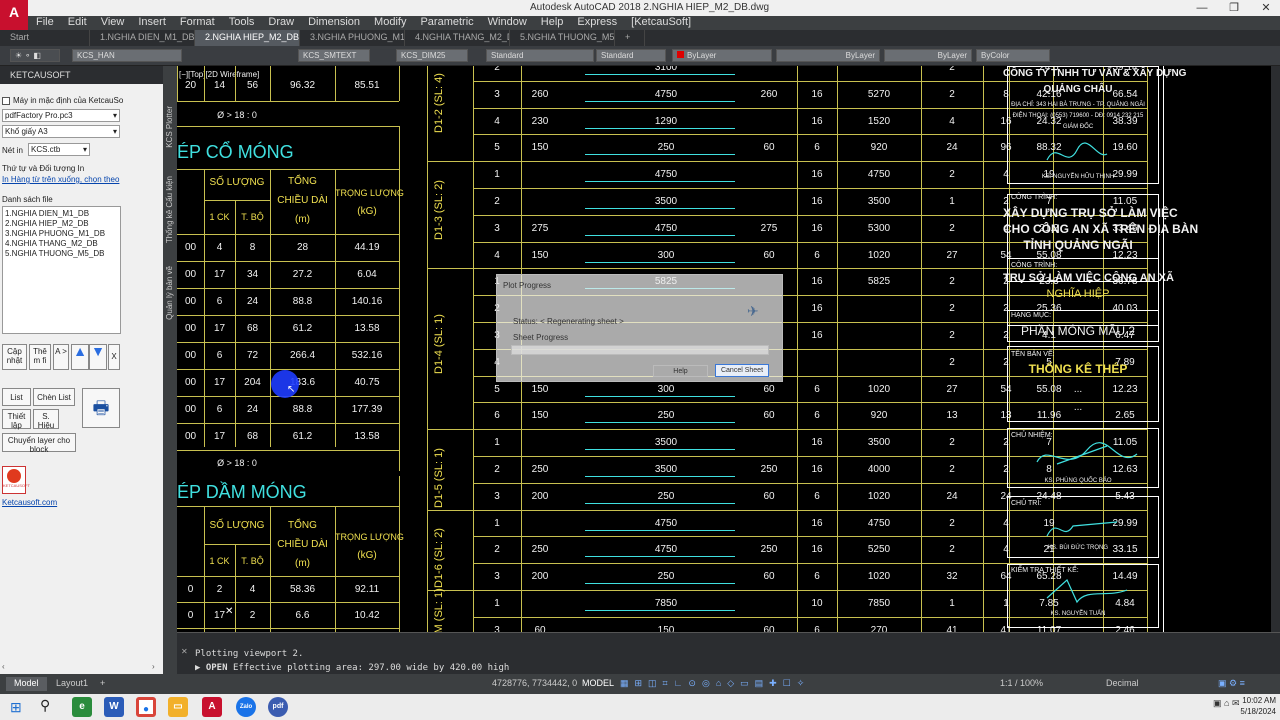 The height and width of the screenshot is (720, 1280). Describe the element at coordinates (46, 419) in the screenshot. I see `symbol-button: S. Hiệu` at that location.